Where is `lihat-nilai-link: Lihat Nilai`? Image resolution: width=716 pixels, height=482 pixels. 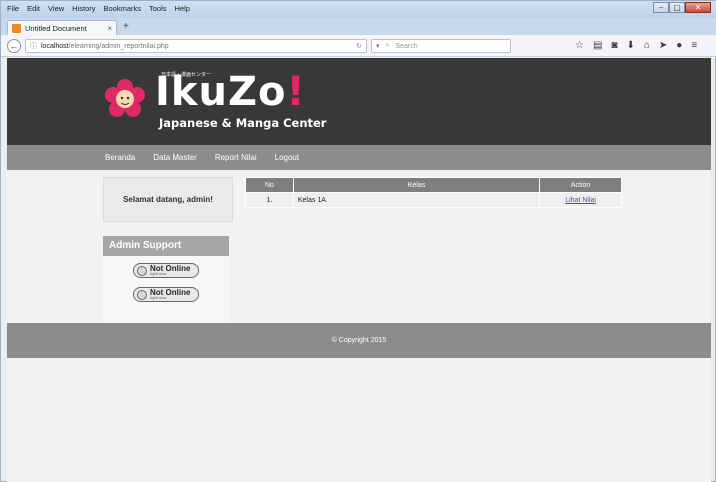 lihat-nilai-link: Lihat Nilai is located at coordinates (580, 200).